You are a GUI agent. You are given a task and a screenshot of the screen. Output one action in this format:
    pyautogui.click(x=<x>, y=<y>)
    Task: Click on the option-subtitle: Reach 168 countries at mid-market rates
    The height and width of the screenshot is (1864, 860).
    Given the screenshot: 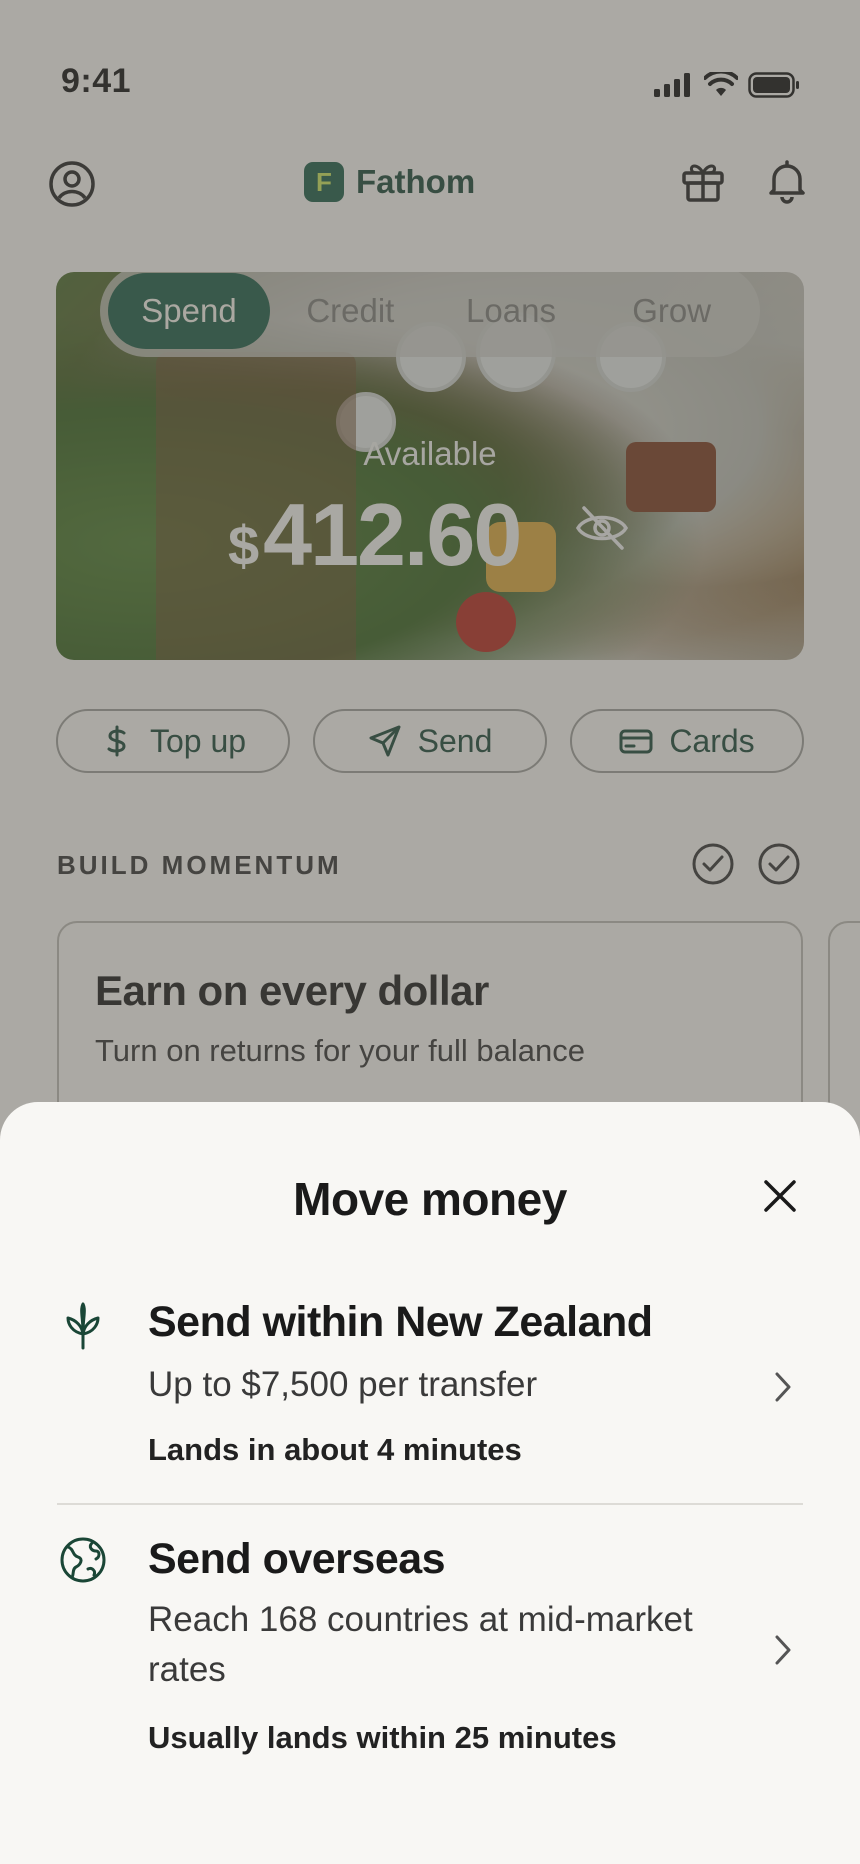 What is the action you would take?
    pyautogui.click(x=420, y=1644)
    